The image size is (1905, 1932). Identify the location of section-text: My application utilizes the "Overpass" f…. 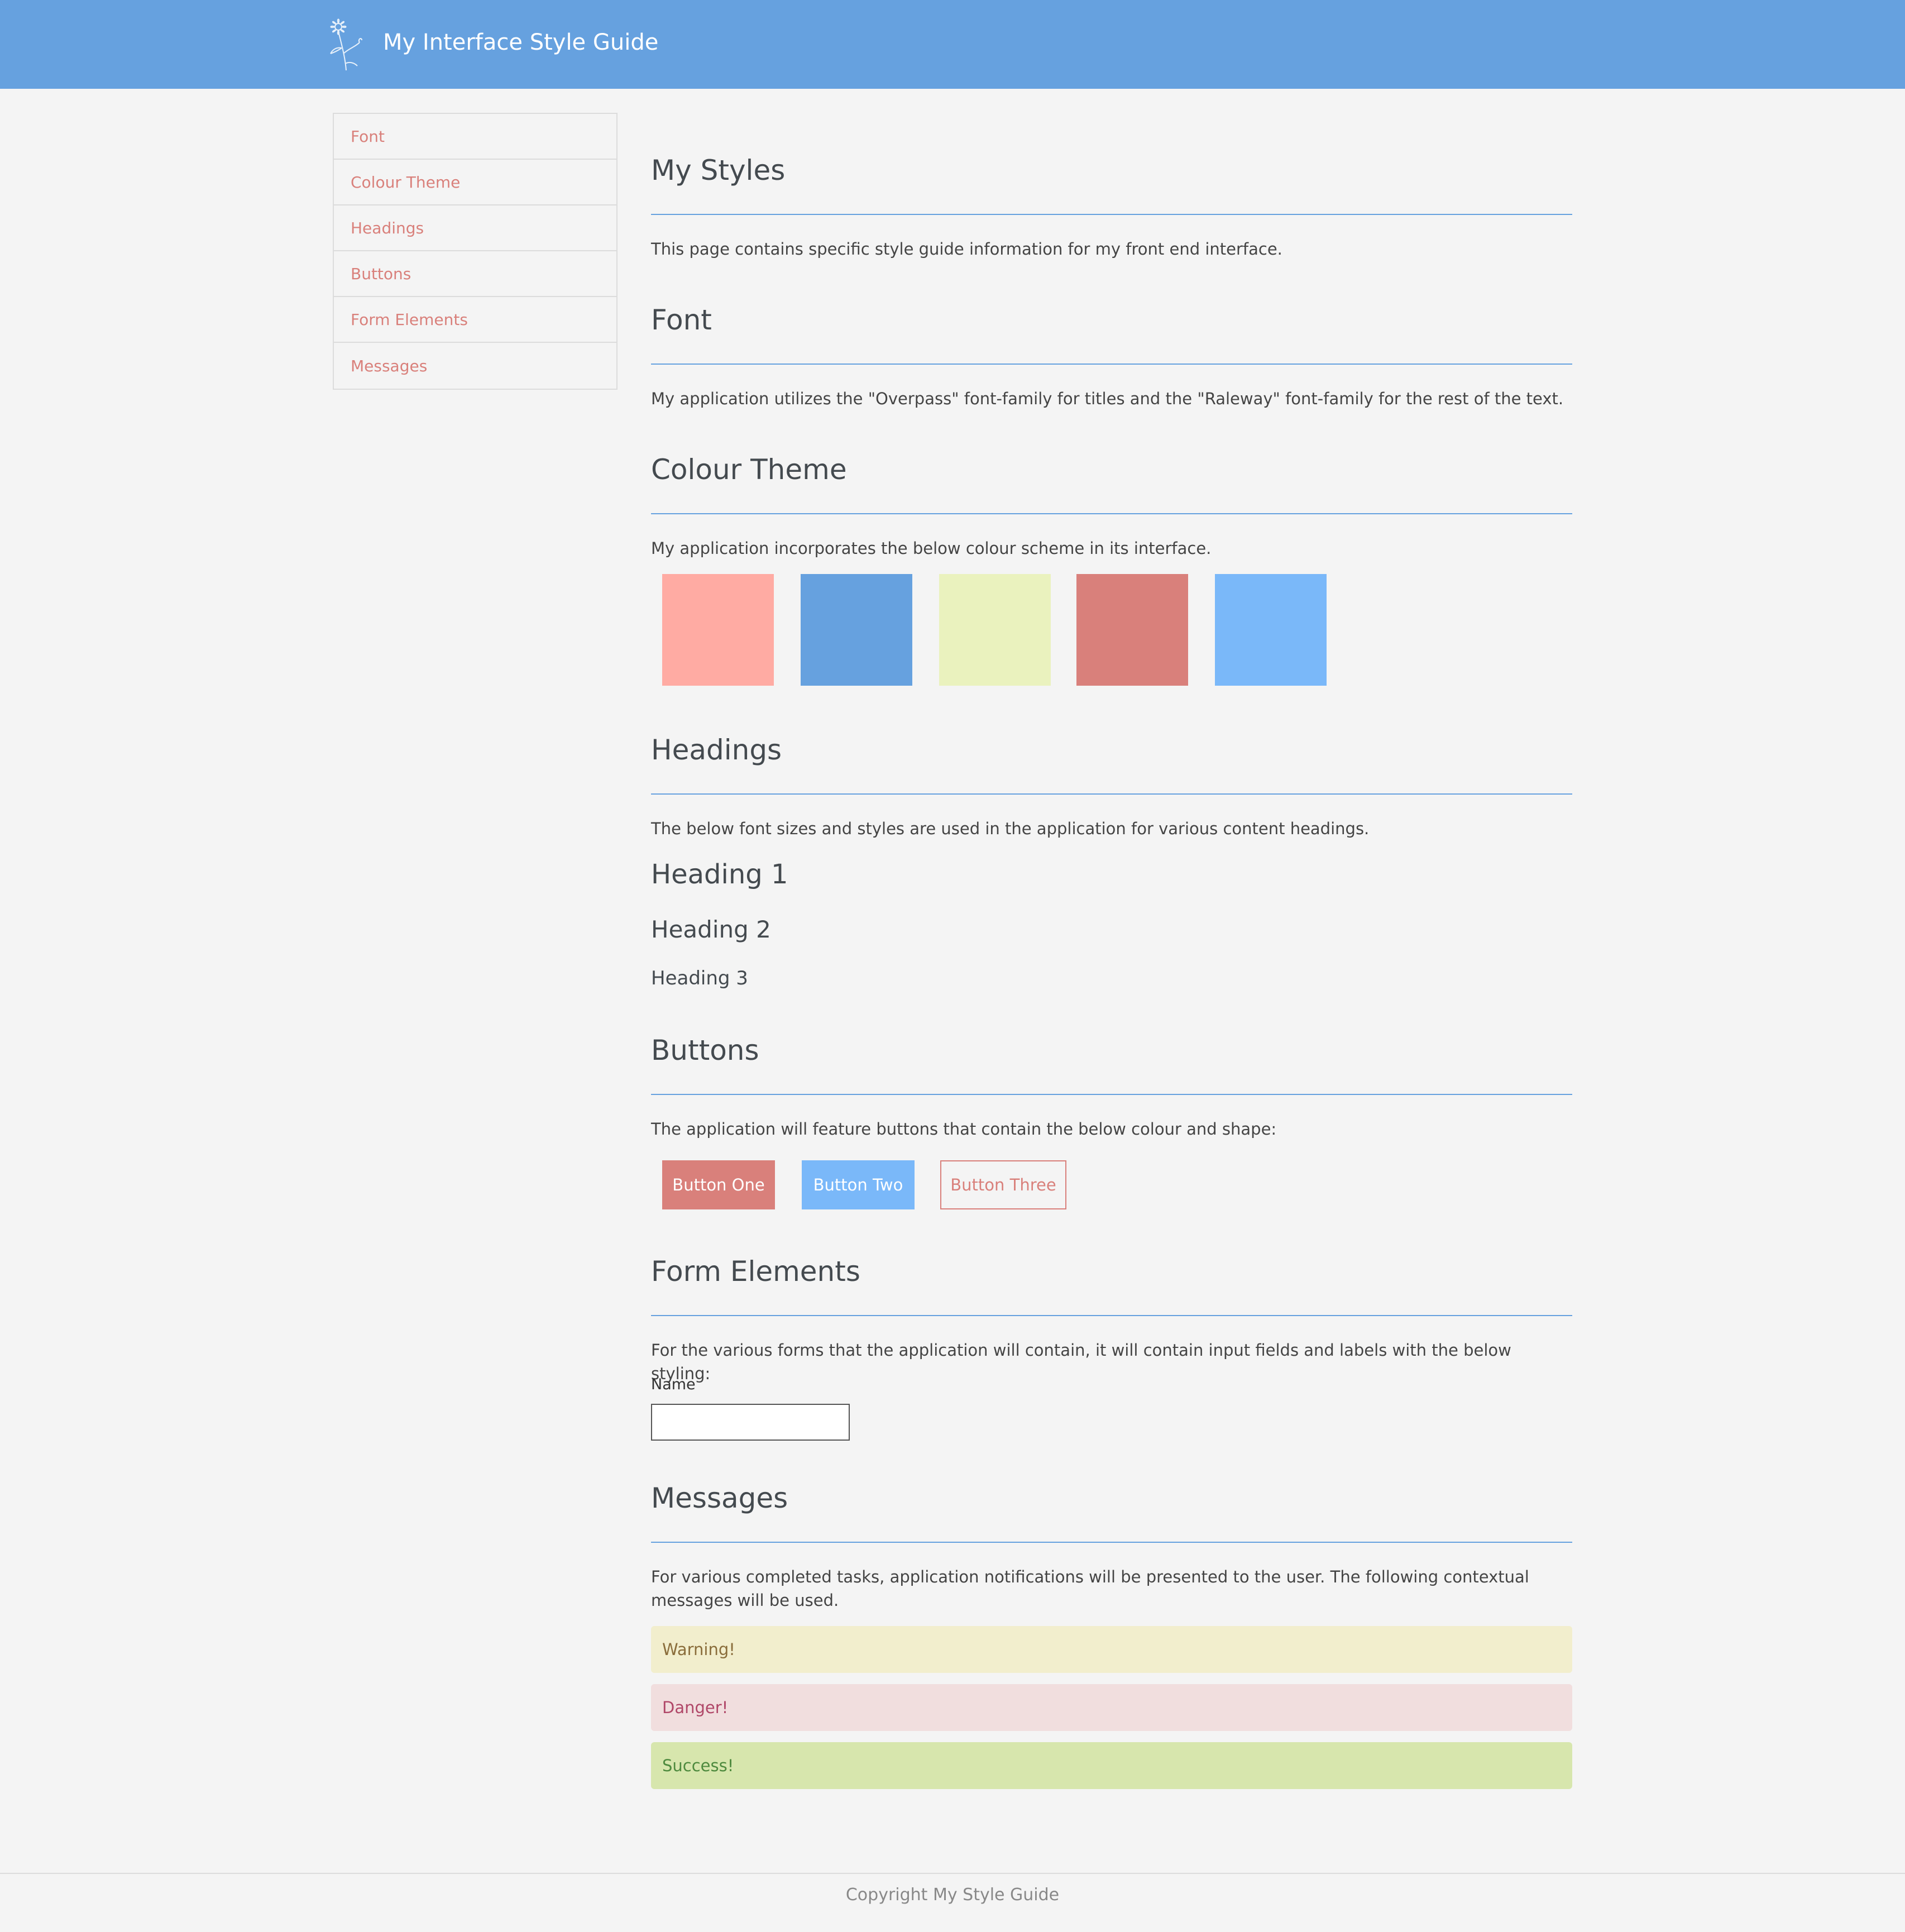
(1107, 399).